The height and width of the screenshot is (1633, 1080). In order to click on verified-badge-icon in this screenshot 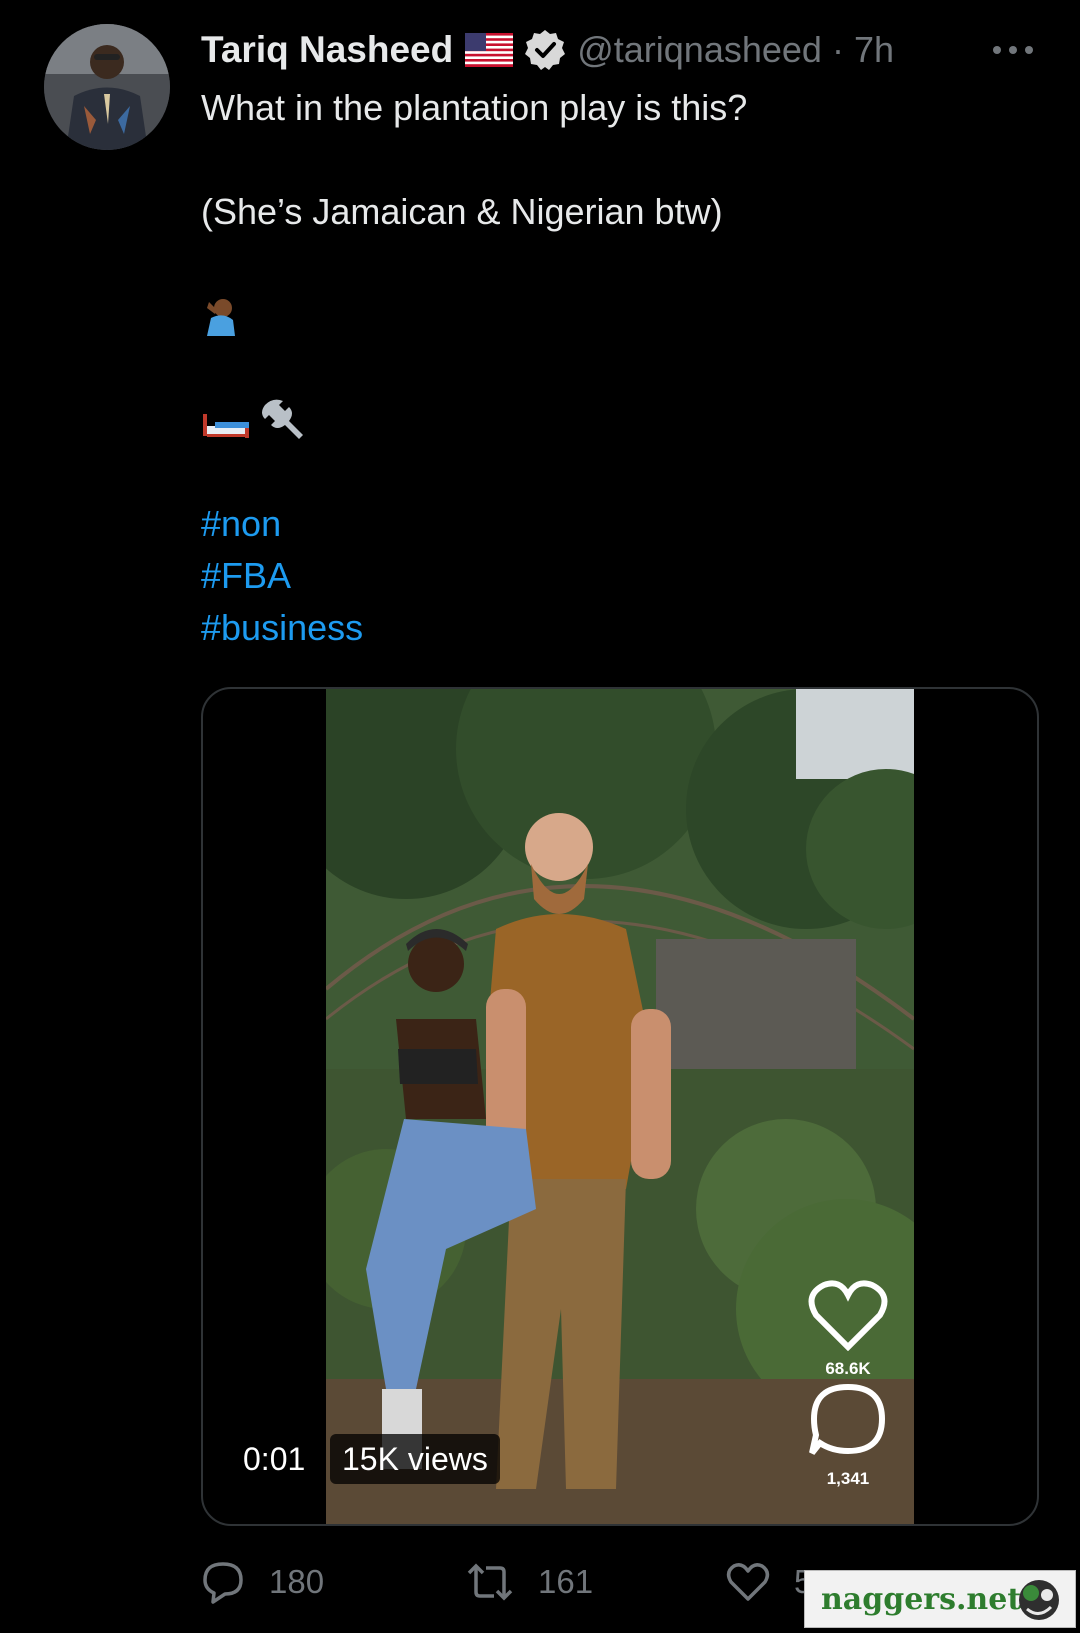, I will do `click(545, 50)`.